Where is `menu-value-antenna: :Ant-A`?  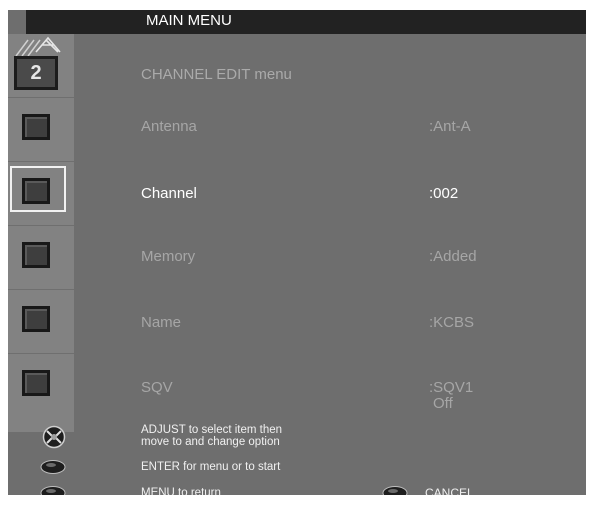 menu-value-antenna: :Ant-A is located at coordinates (450, 126).